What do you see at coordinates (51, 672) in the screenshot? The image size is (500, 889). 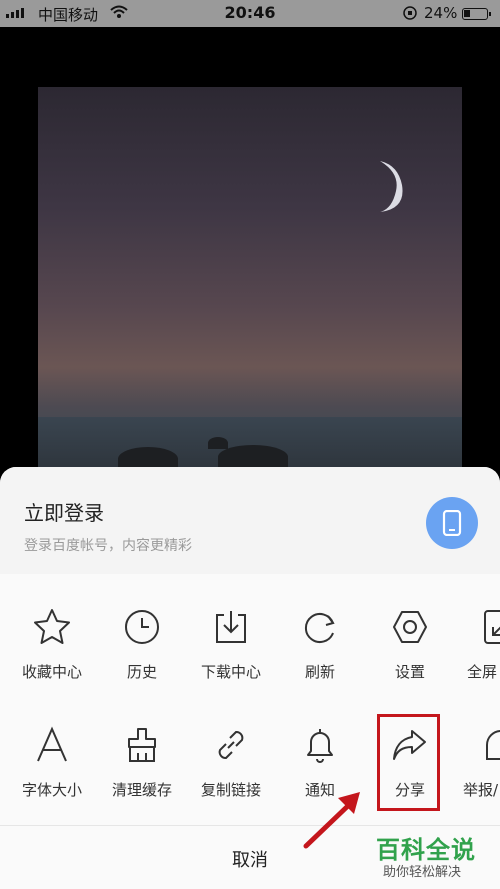 I see `menu-item-label: 收藏中心` at bounding box center [51, 672].